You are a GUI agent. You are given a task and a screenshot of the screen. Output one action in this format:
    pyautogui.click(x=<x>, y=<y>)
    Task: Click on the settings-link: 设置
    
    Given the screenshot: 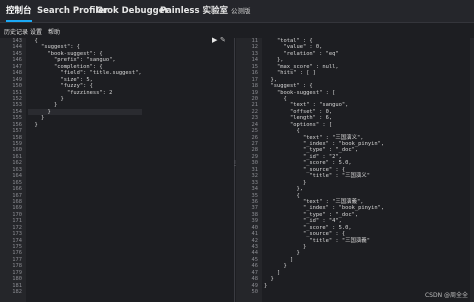 What is the action you would take?
    pyautogui.click(x=36, y=31)
    